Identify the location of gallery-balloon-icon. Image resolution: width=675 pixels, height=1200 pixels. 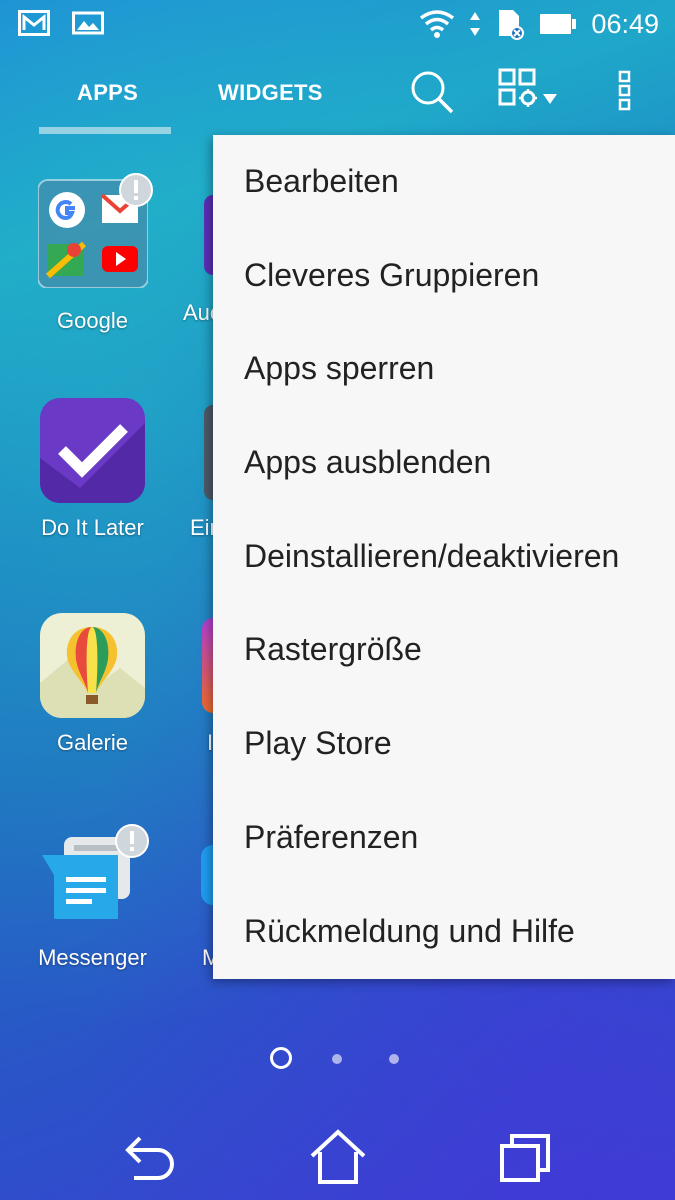
(92, 665).